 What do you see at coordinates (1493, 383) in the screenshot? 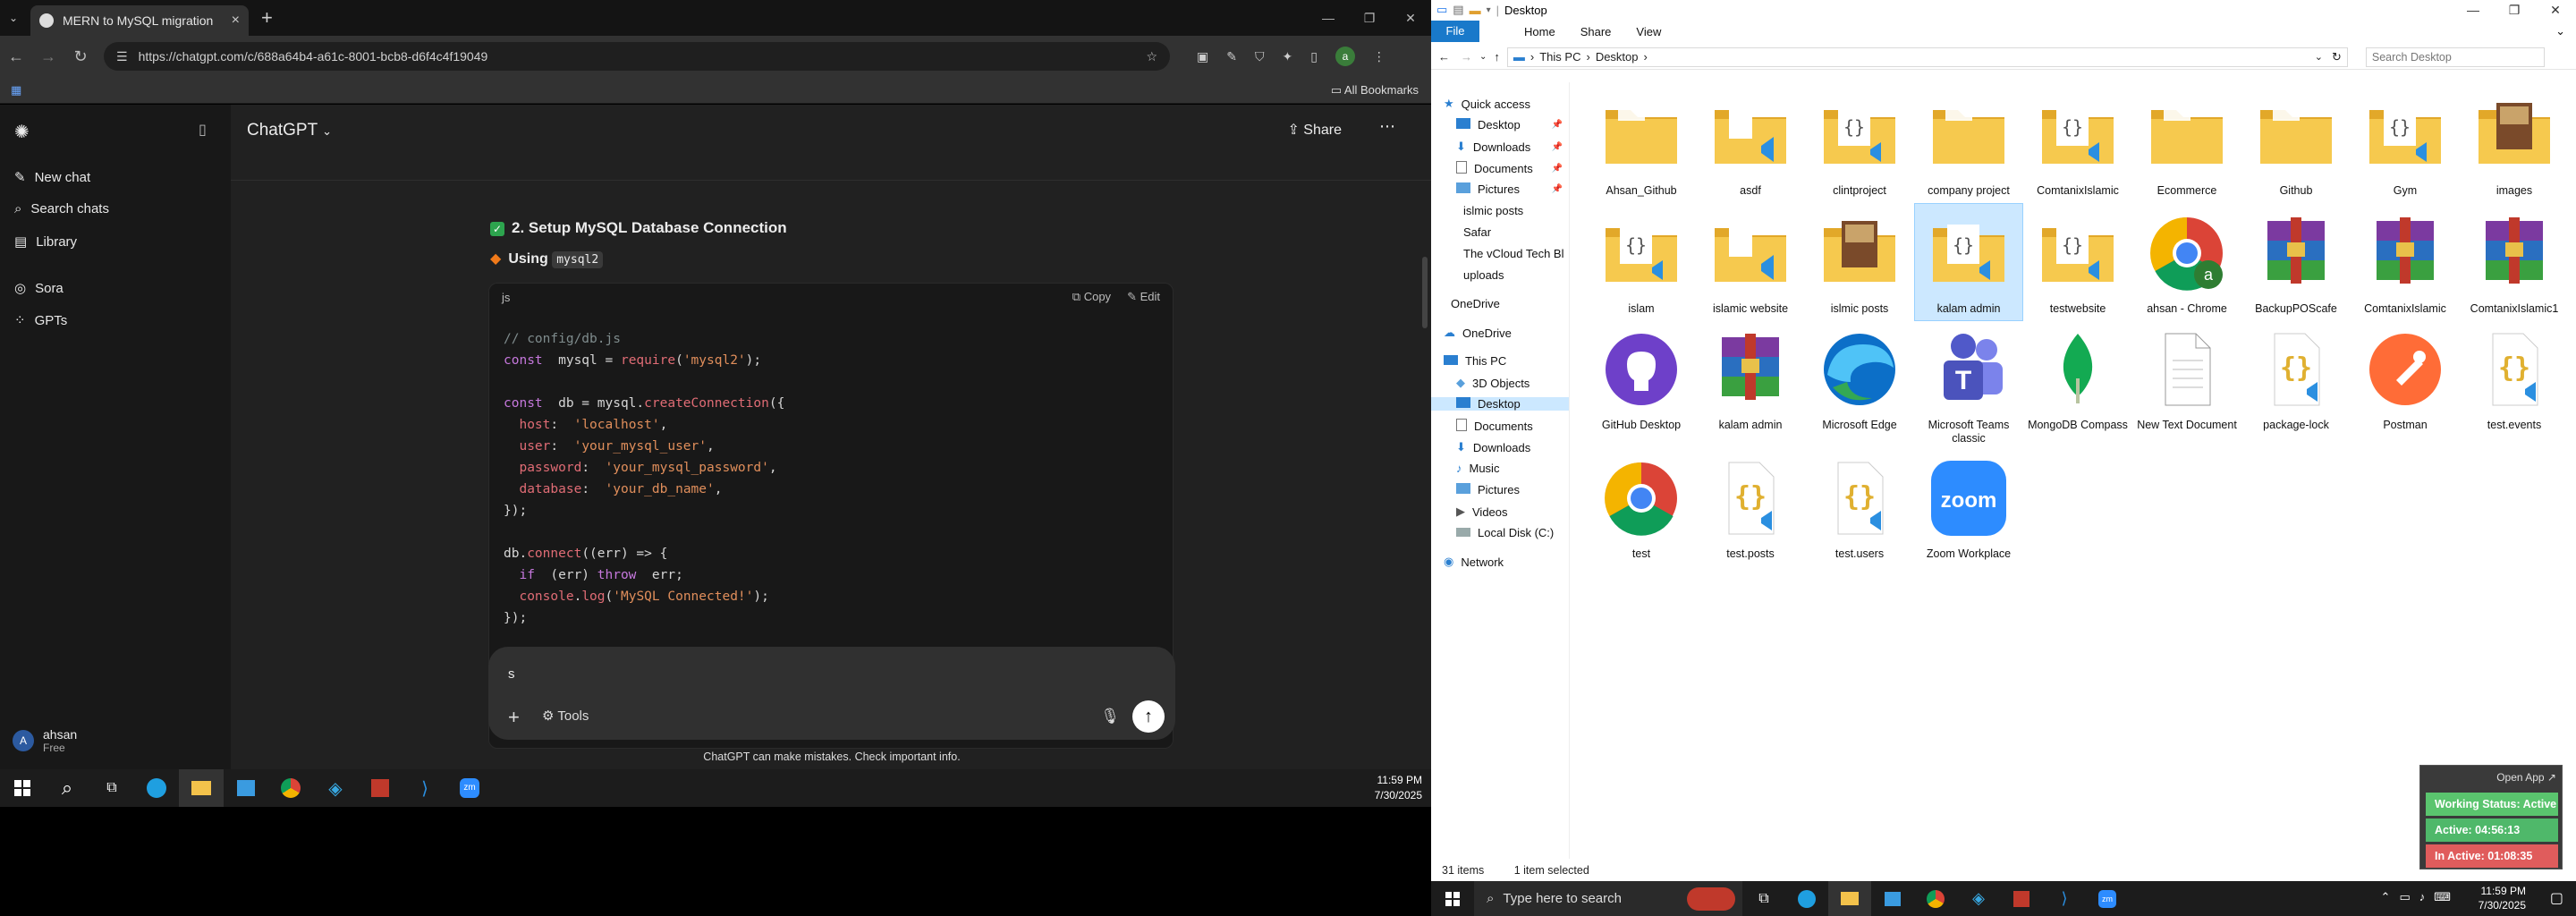
I see `nav-item: ◆ 3D Objects` at bounding box center [1493, 383].